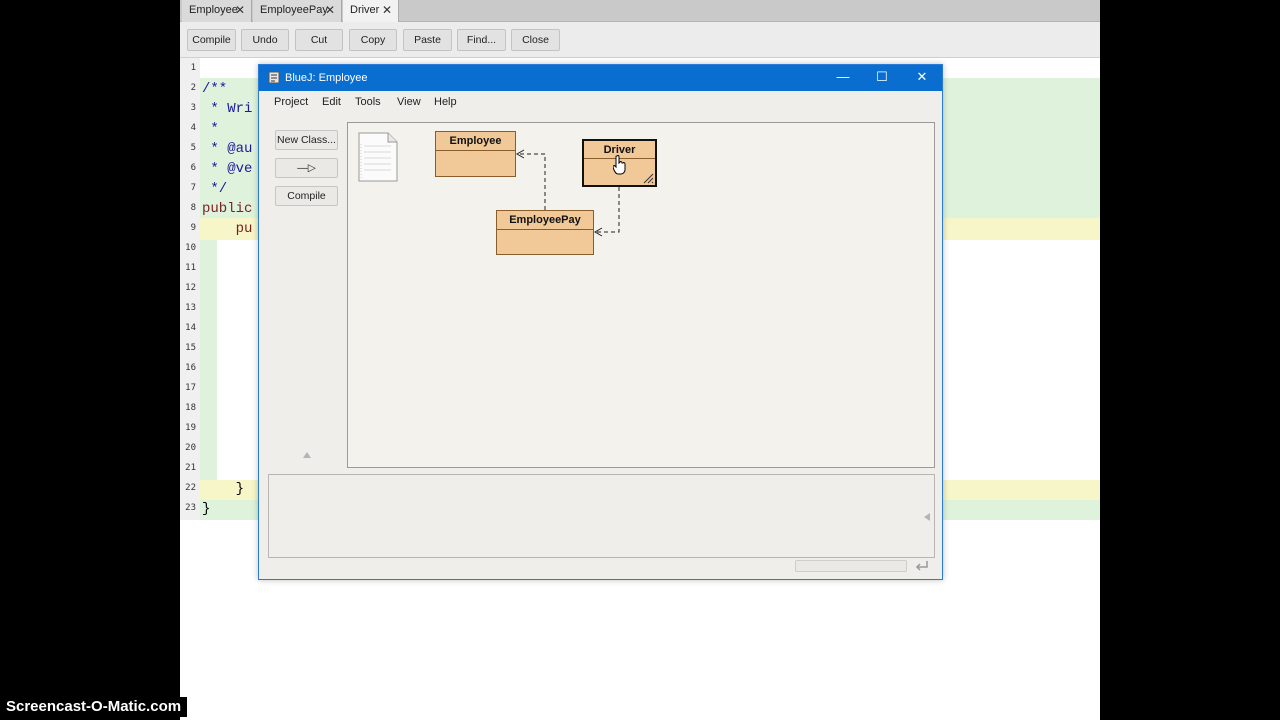 The height and width of the screenshot is (720, 1280). What do you see at coordinates (922, 566) in the screenshot?
I see `reset-machine-icon` at bounding box center [922, 566].